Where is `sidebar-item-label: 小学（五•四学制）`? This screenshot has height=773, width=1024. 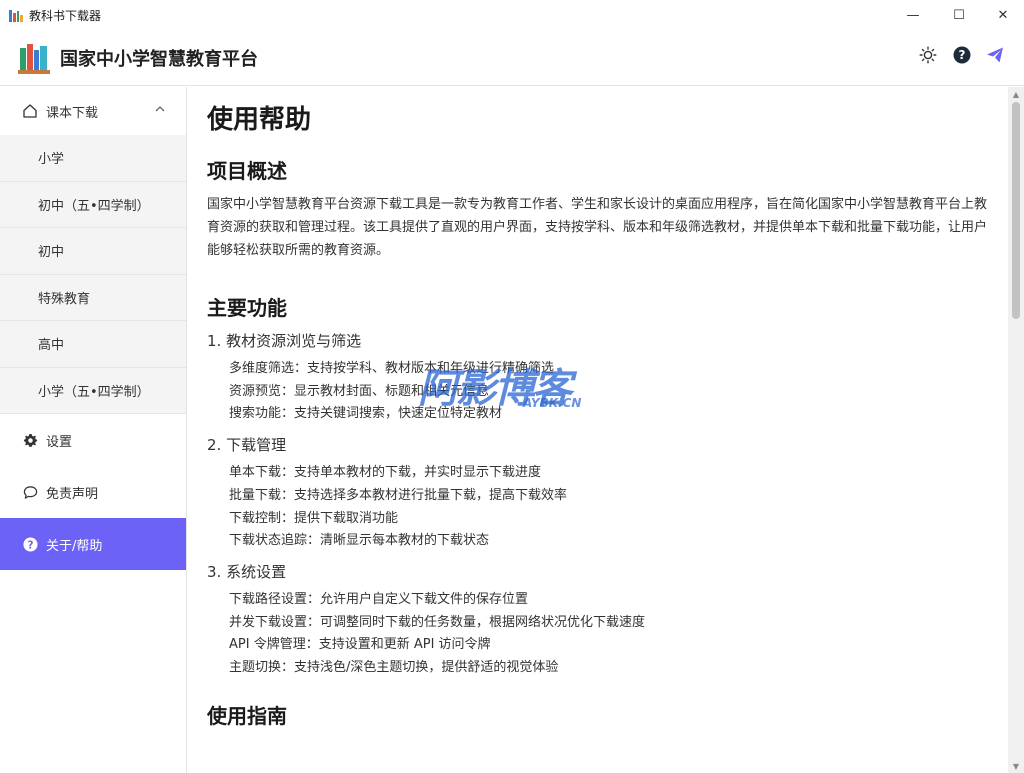
sidebar-item-label: 小学（五•四学制） is located at coordinates (94, 392).